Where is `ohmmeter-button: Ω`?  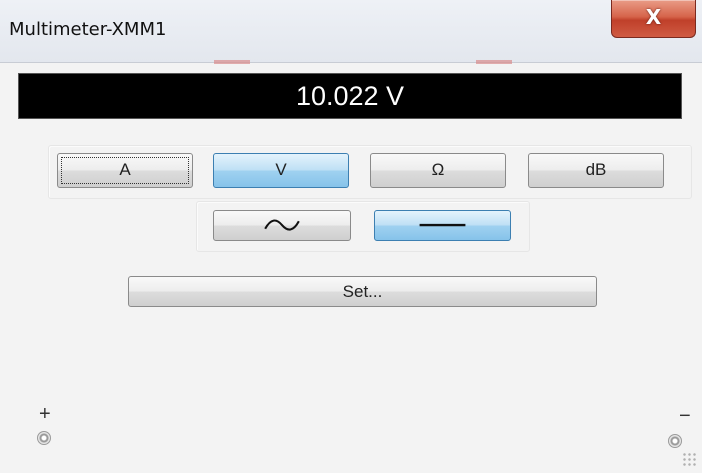
ohmmeter-button: Ω is located at coordinates (438, 170).